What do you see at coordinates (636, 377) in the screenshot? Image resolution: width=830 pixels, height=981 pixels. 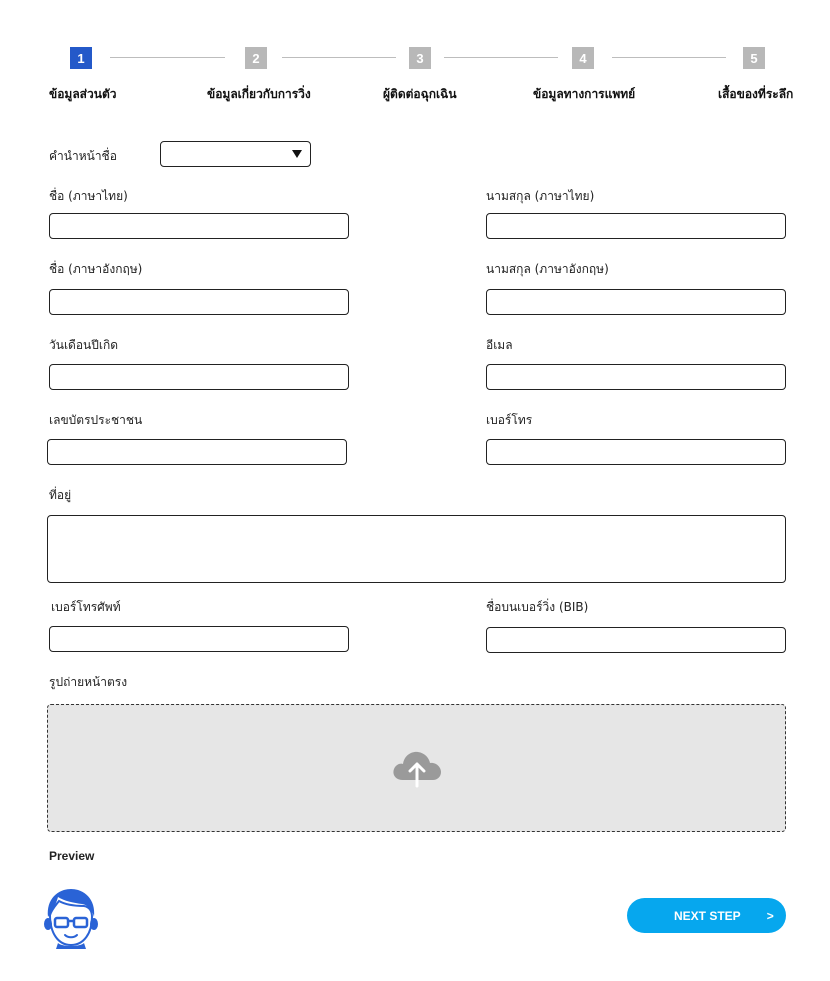 I see `email-input` at bounding box center [636, 377].